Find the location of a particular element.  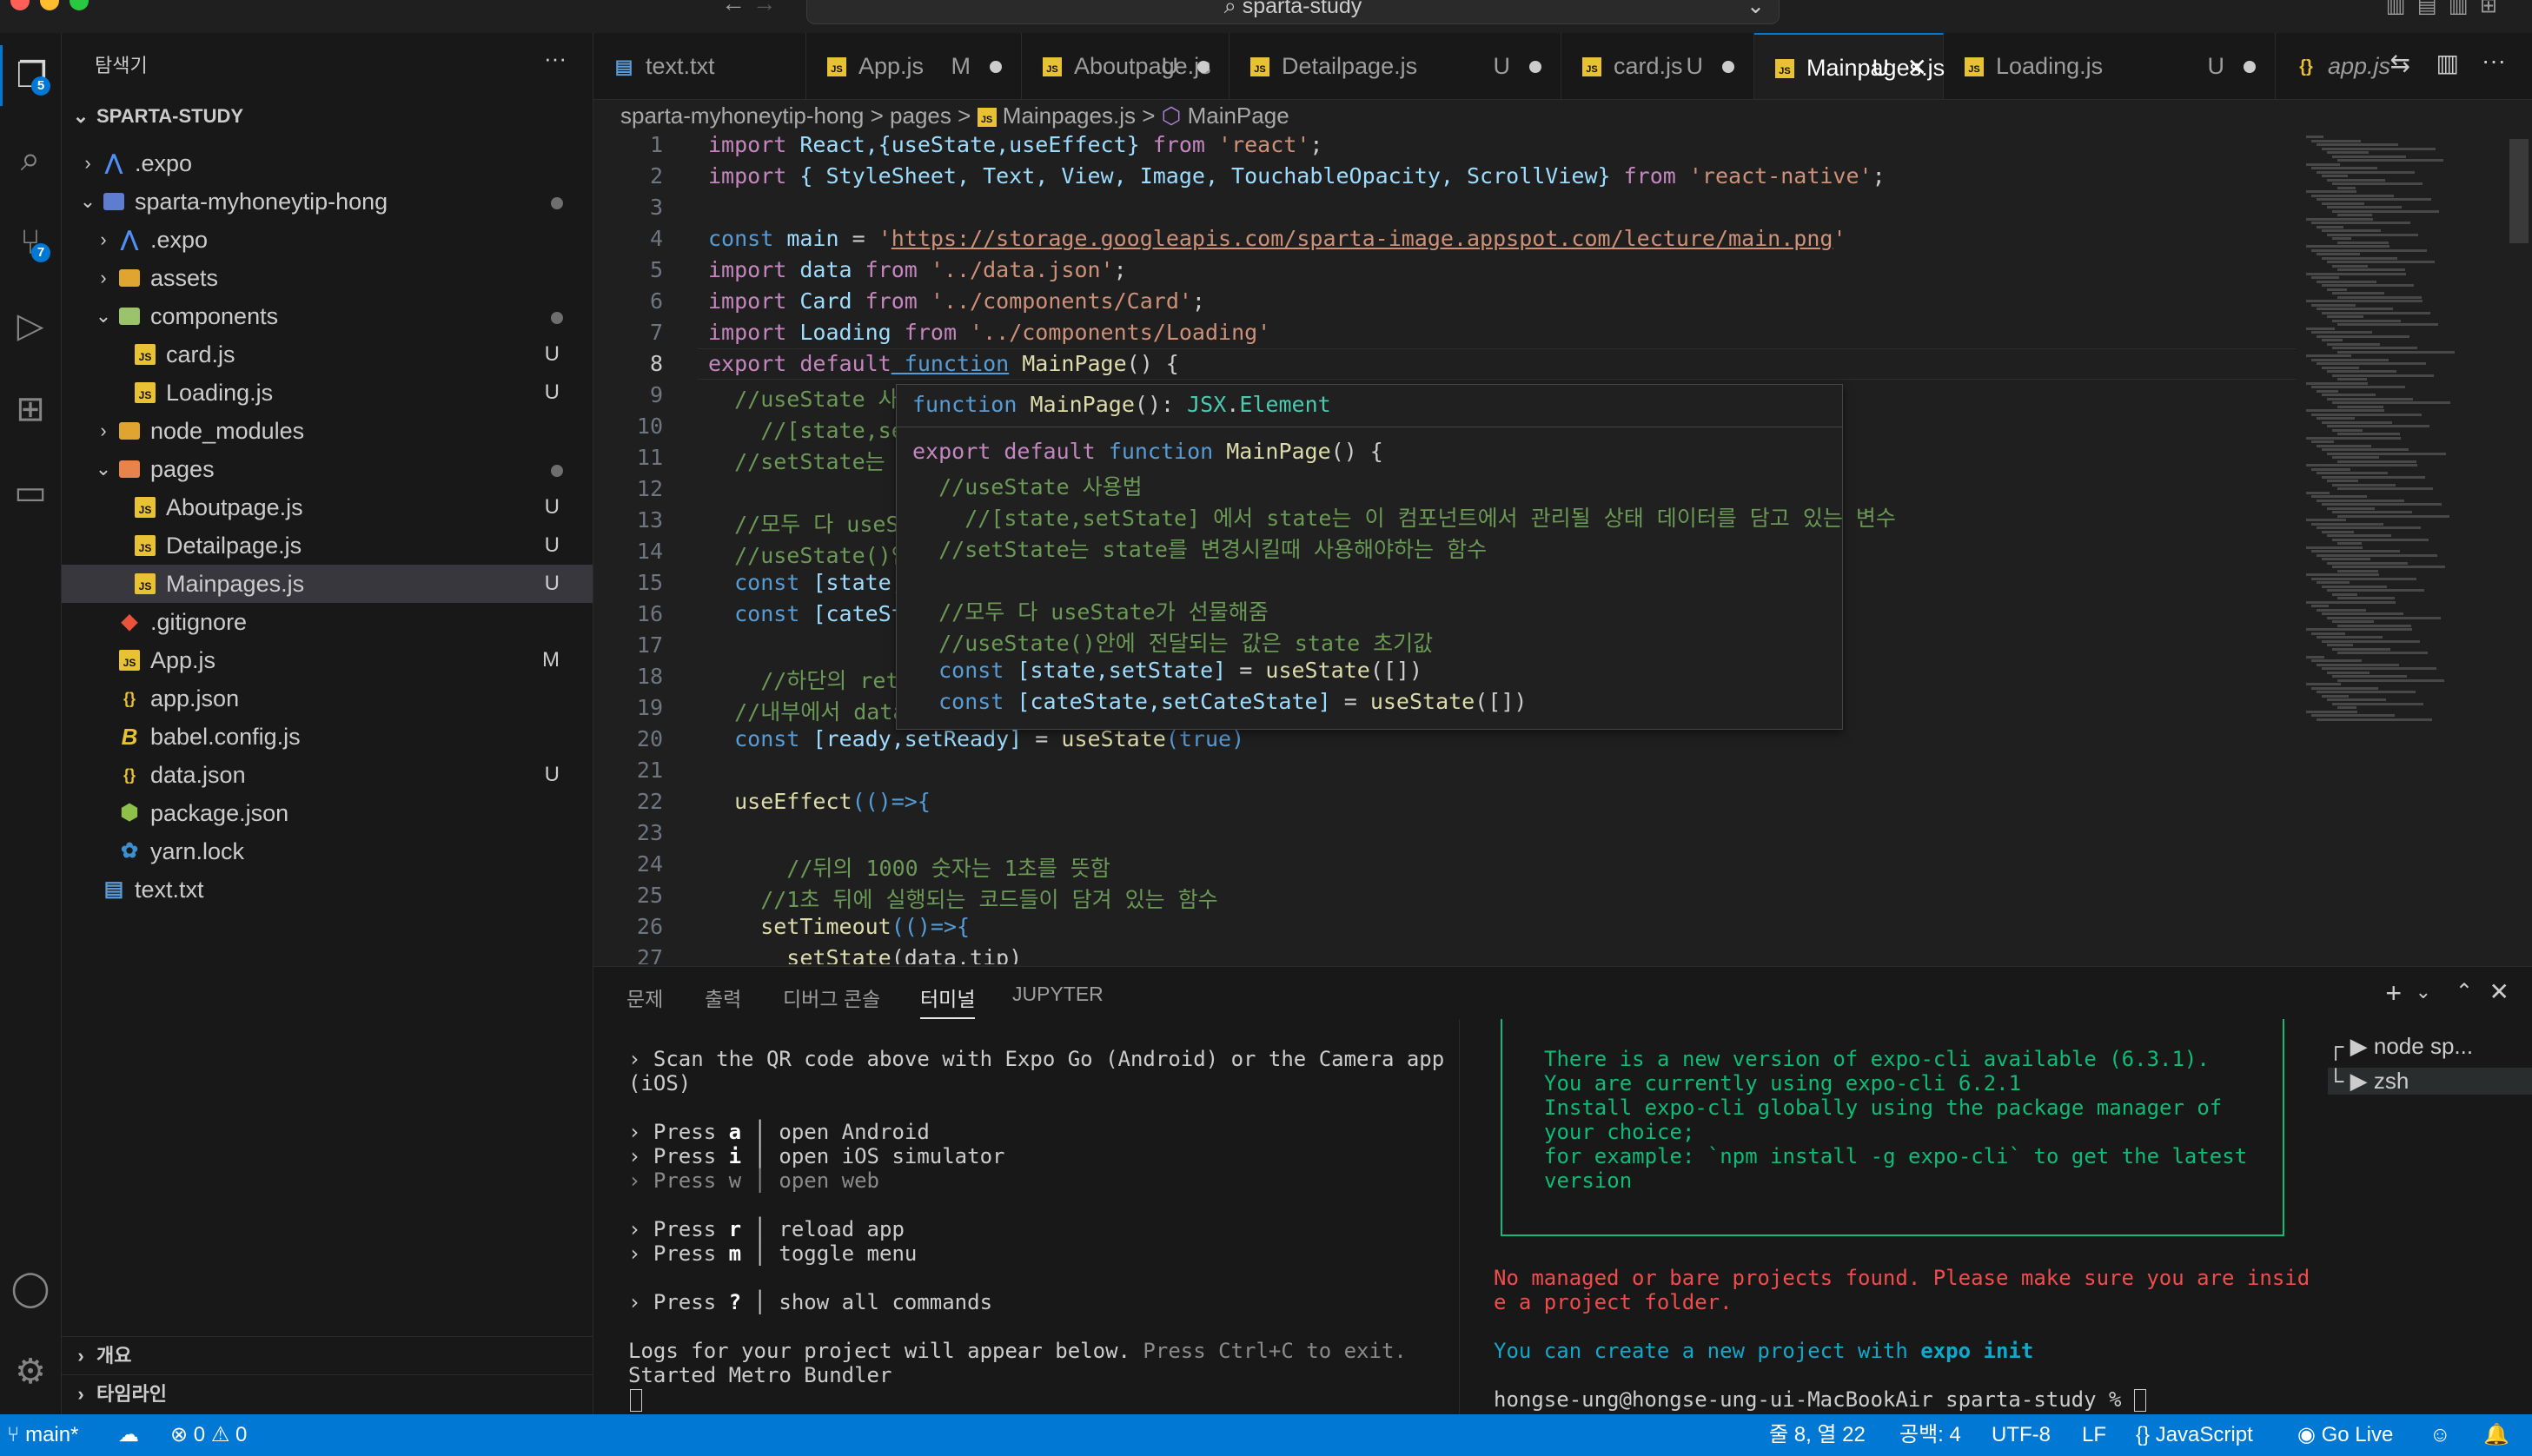

tab-detailpage-js: JS Detailpage.js U is located at coordinates (1395, 66).